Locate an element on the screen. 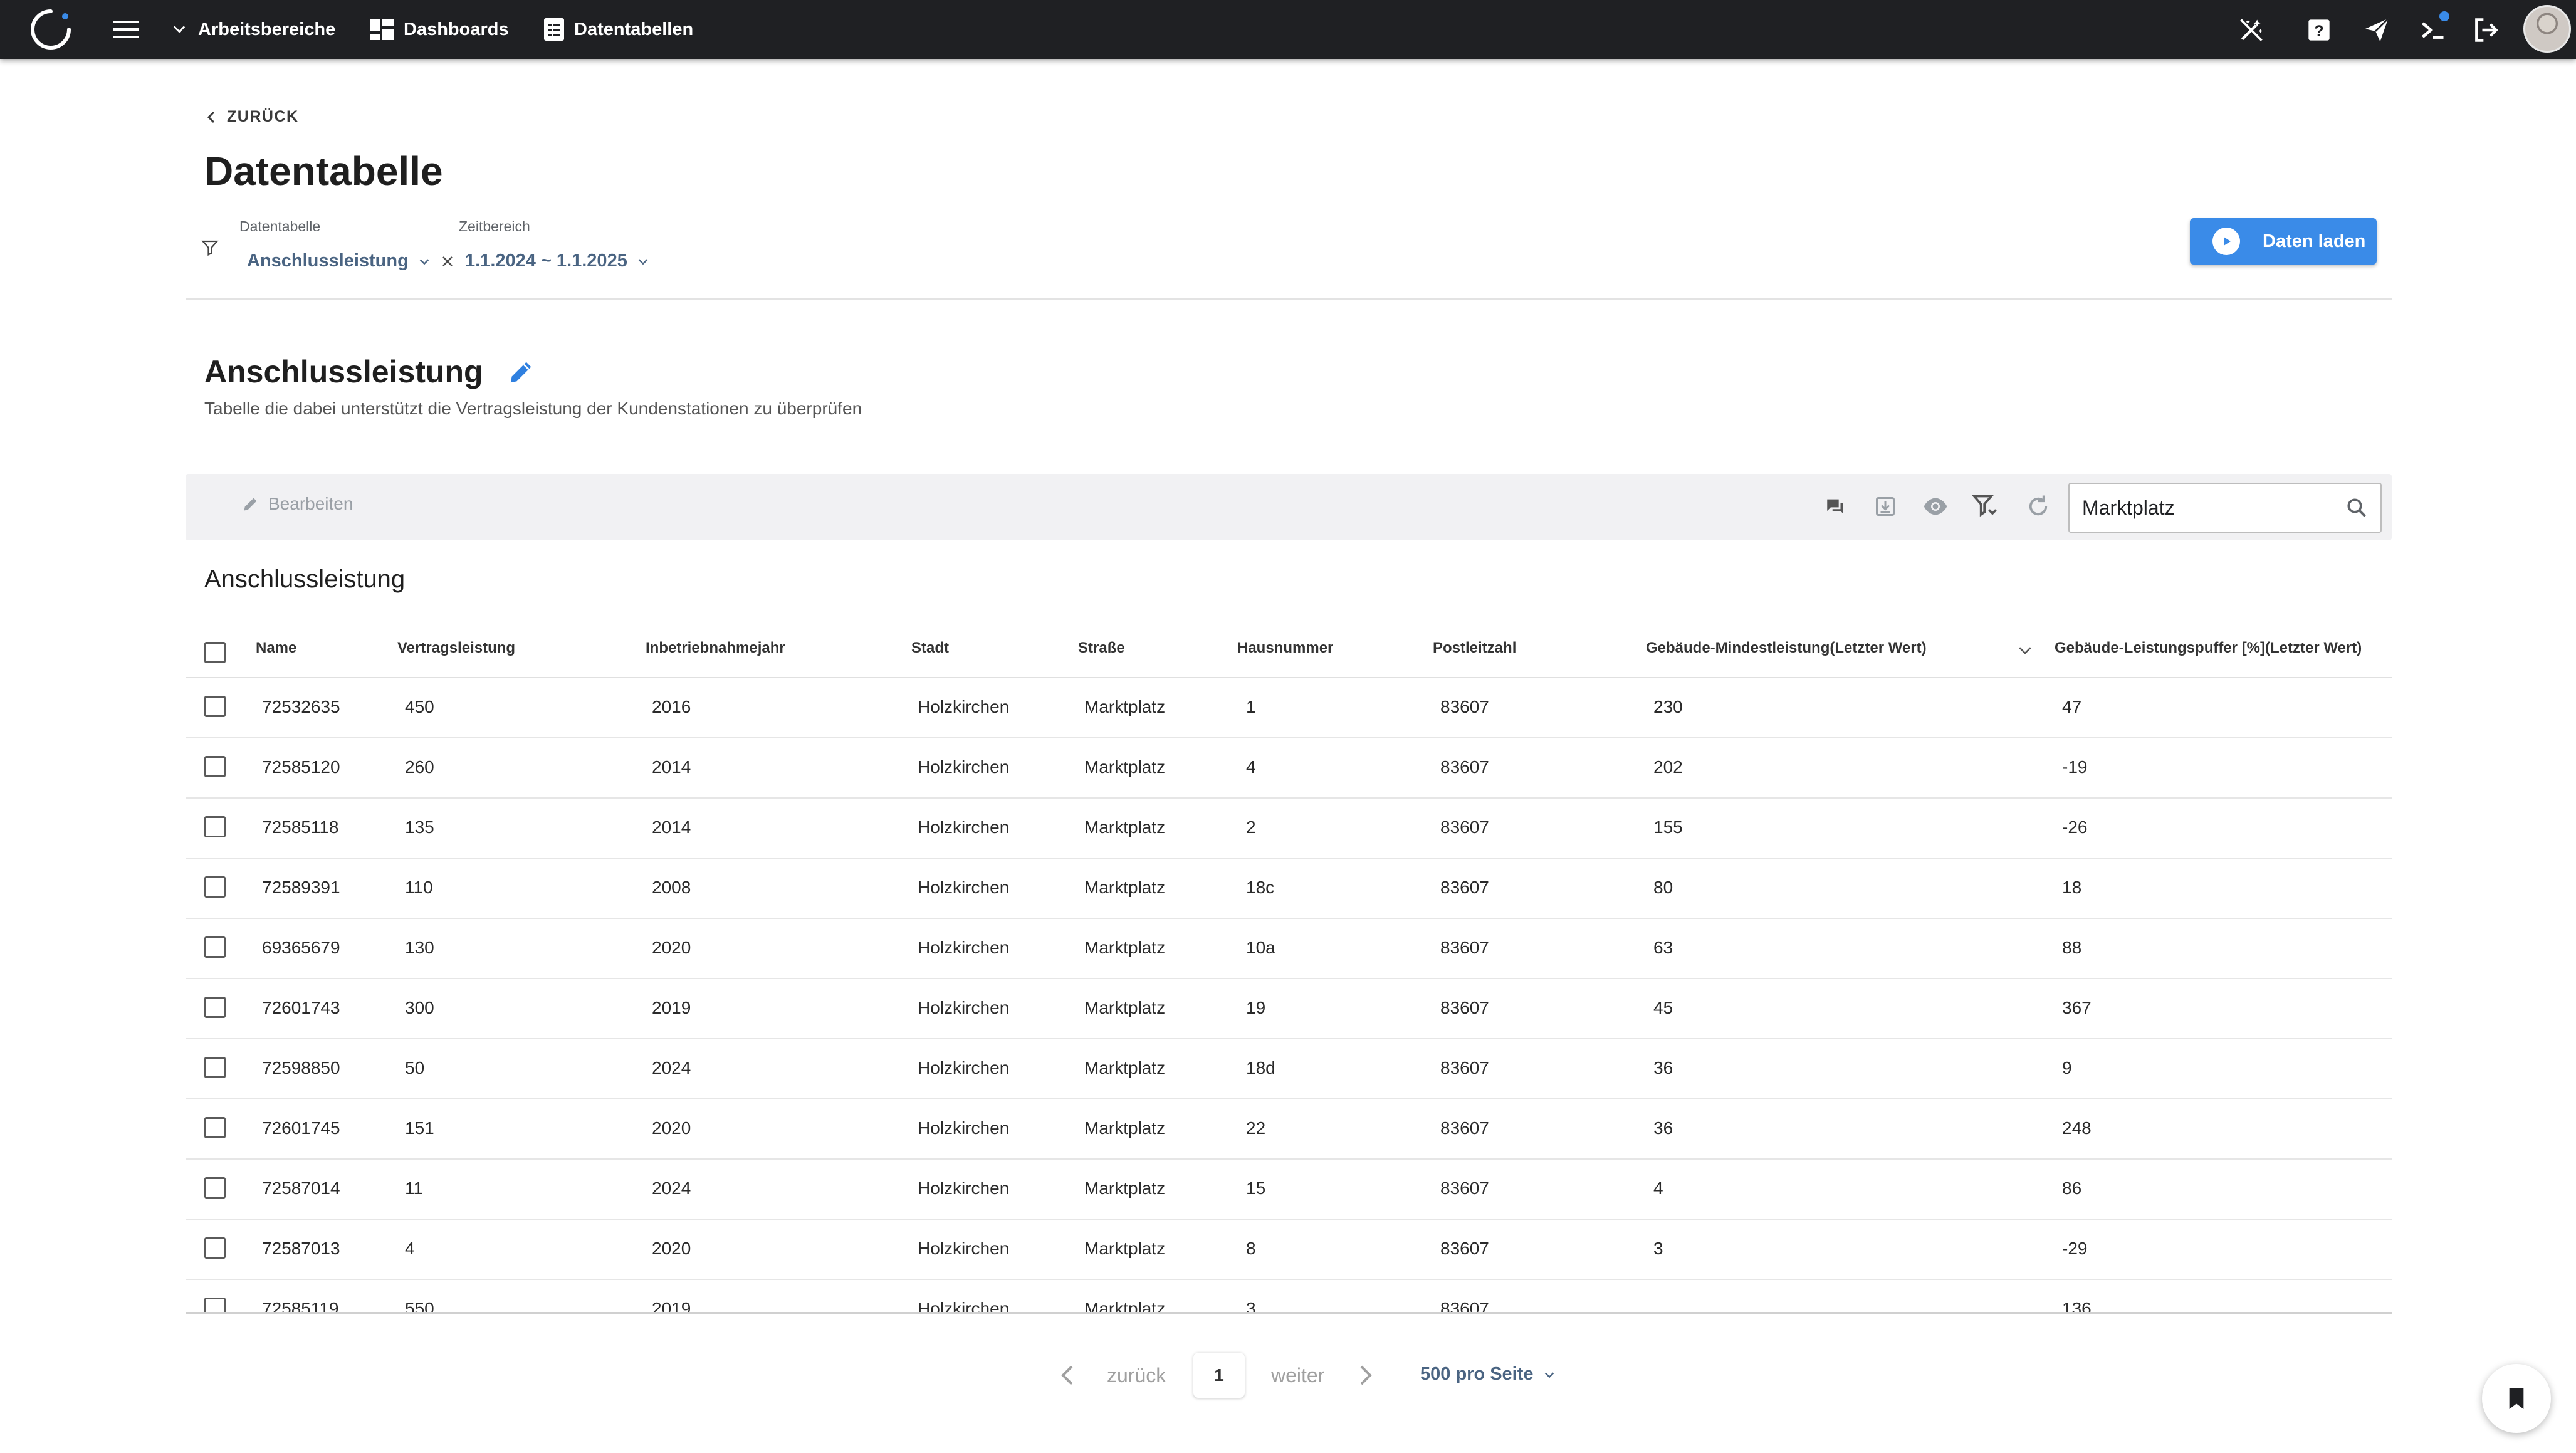 Image resolution: width=2576 pixels, height=1453 pixels. column-header-strasse: Straße is located at coordinates (1101, 648).